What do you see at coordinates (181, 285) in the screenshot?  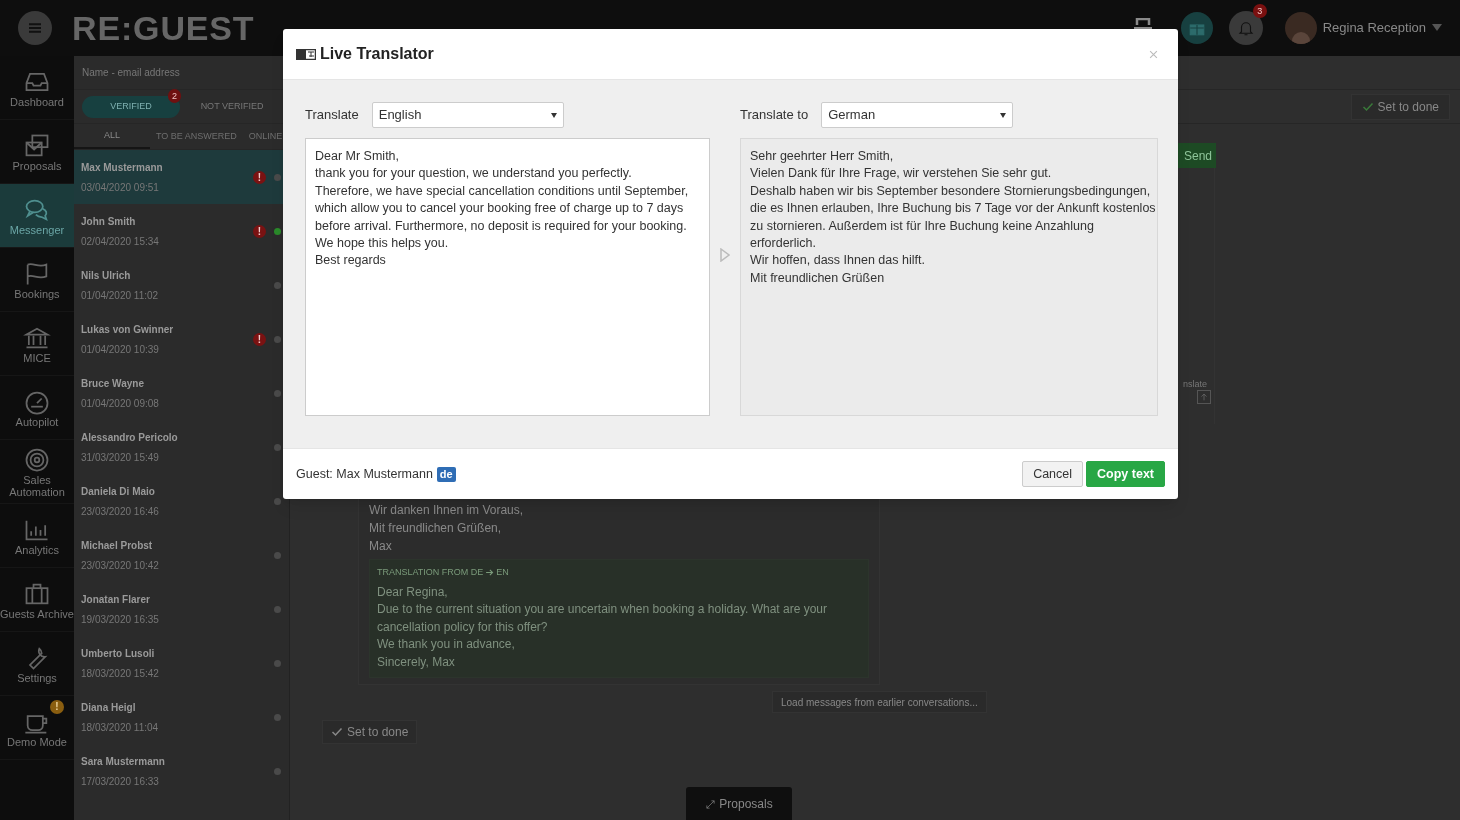 I see `conversation-item: Nils Ulrich 01/04/2020 11:02` at bounding box center [181, 285].